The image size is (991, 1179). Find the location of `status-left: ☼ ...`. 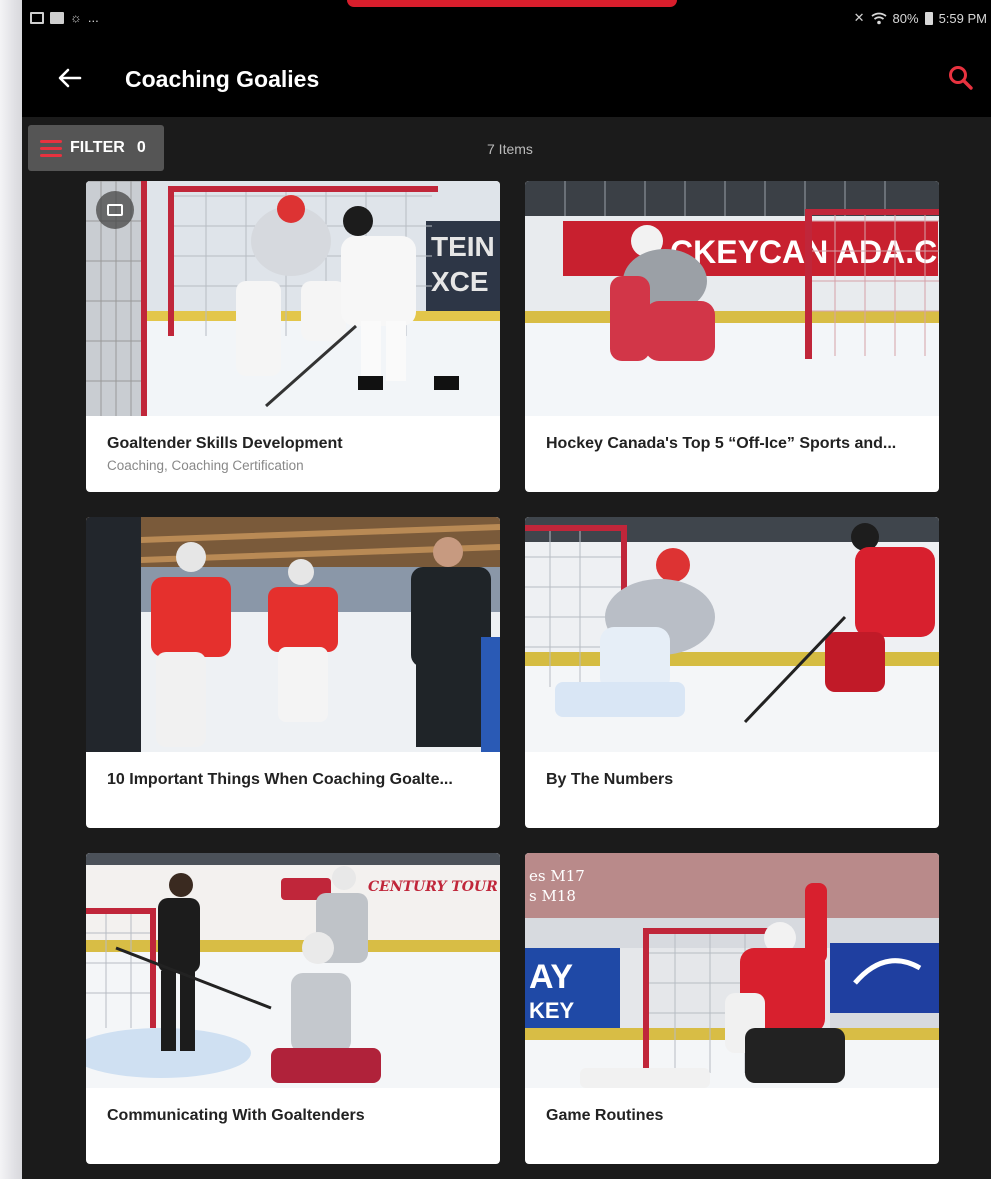

status-left: ☼ ... is located at coordinates (64, 17).